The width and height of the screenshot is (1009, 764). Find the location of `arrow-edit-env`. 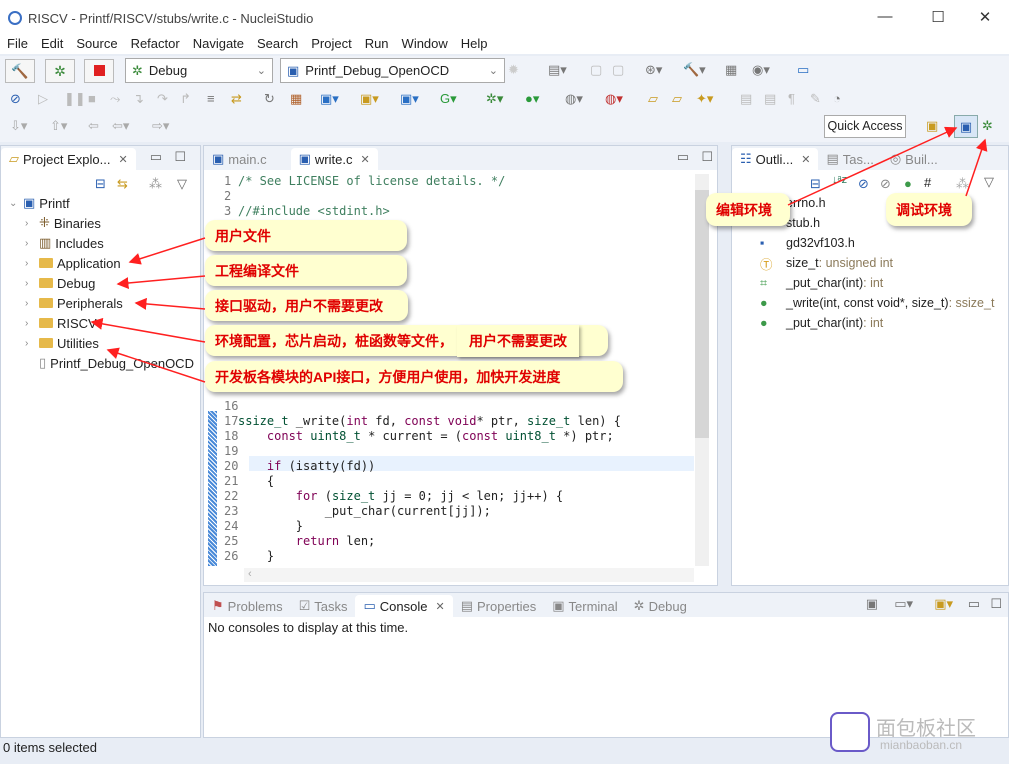

arrow-edit-env is located at coordinates (872, 166).